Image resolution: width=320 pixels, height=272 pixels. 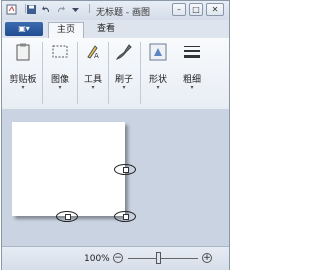 What do you see at coordinates (60, 51) in the screenshot?
I see `select-icon` at bounding box center [60, 51].